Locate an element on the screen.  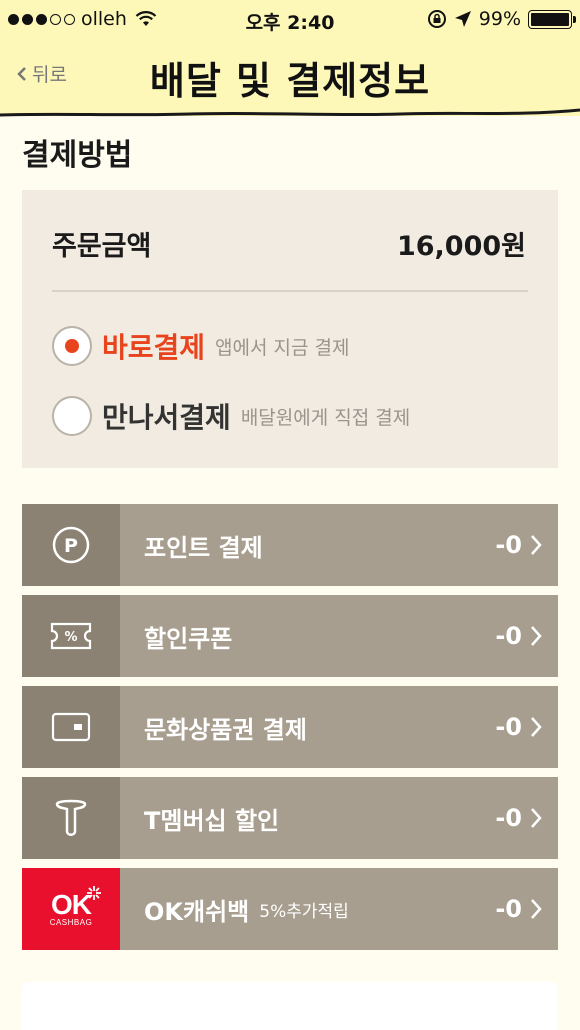
divider is located at coordinates (290, 291).